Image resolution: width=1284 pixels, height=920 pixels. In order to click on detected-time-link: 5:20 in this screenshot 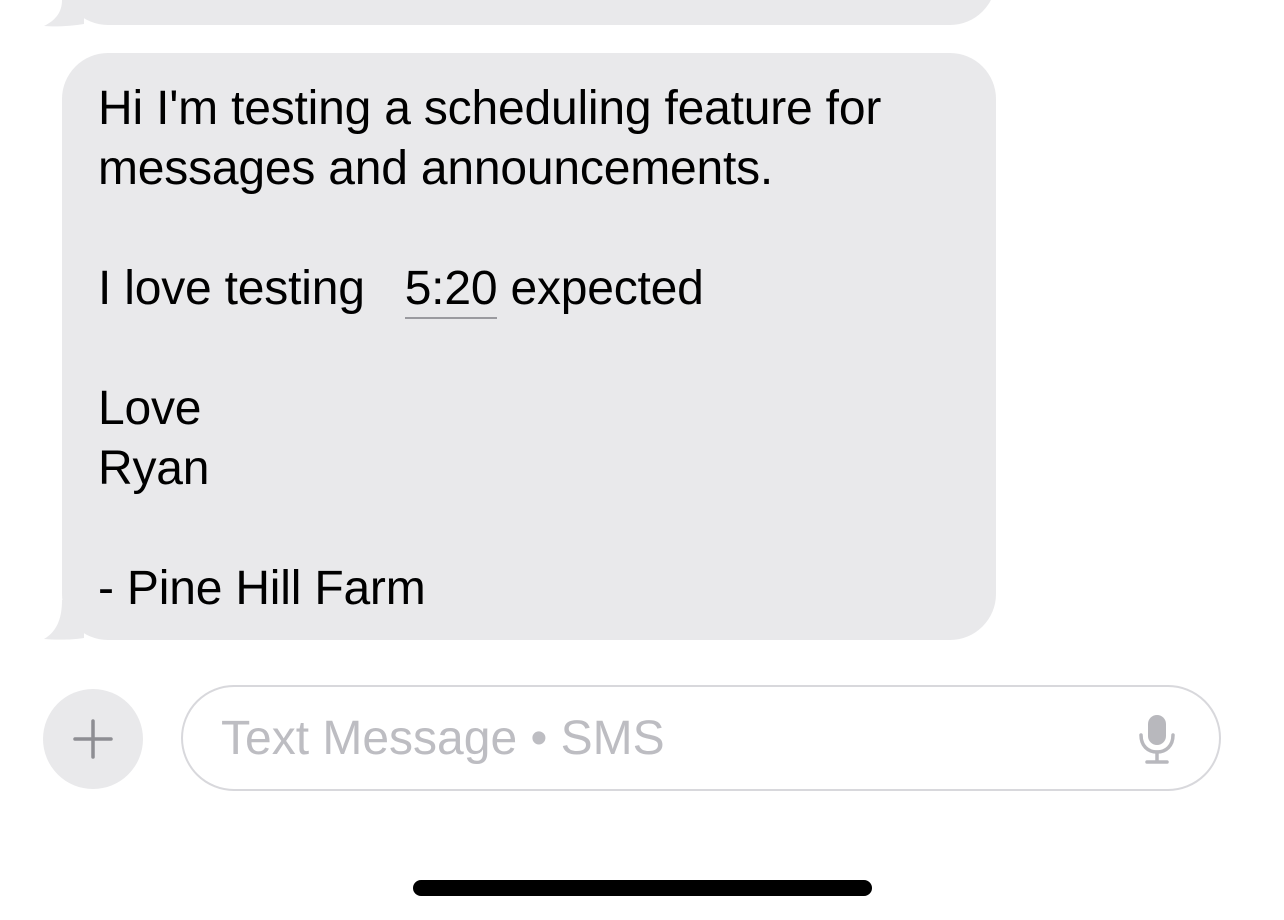, I will do `click(451, 290)`.